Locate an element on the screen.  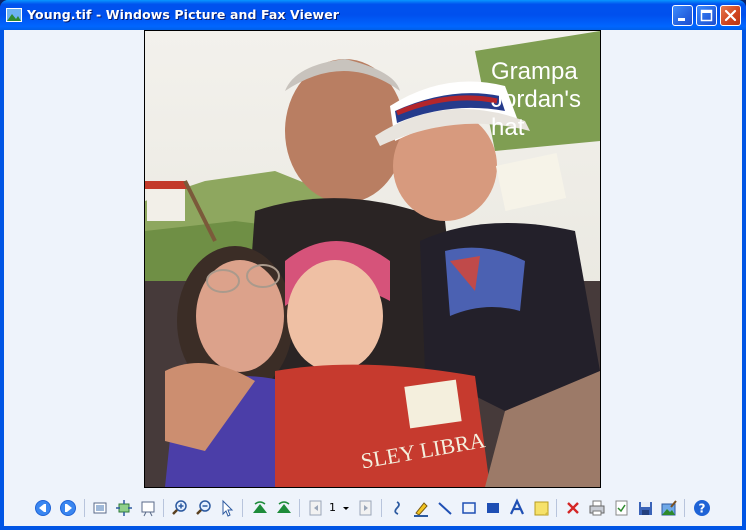
slideshow-icon is located at coordinates (148, 508).